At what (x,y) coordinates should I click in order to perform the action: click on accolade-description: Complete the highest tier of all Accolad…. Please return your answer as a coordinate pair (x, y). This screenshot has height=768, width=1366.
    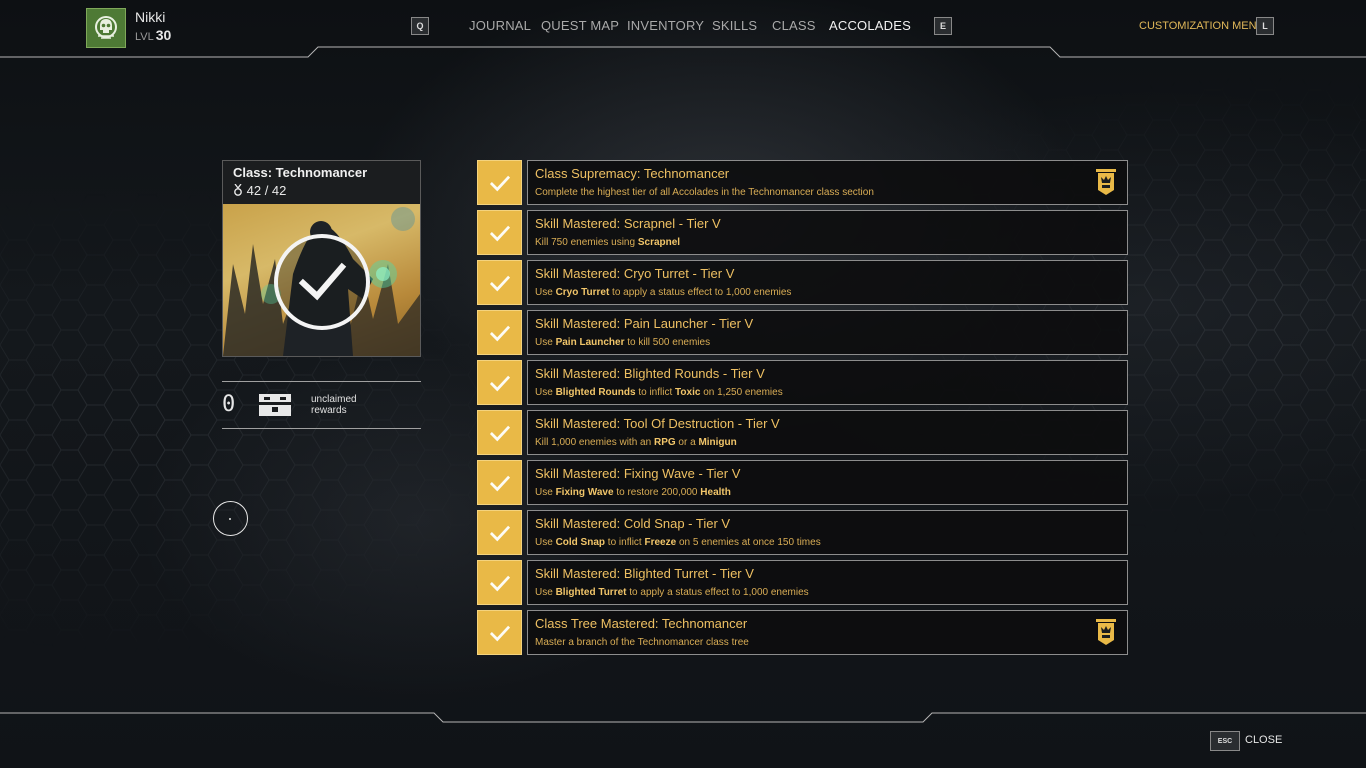
    Looking at the image, I should click on (704, 192).